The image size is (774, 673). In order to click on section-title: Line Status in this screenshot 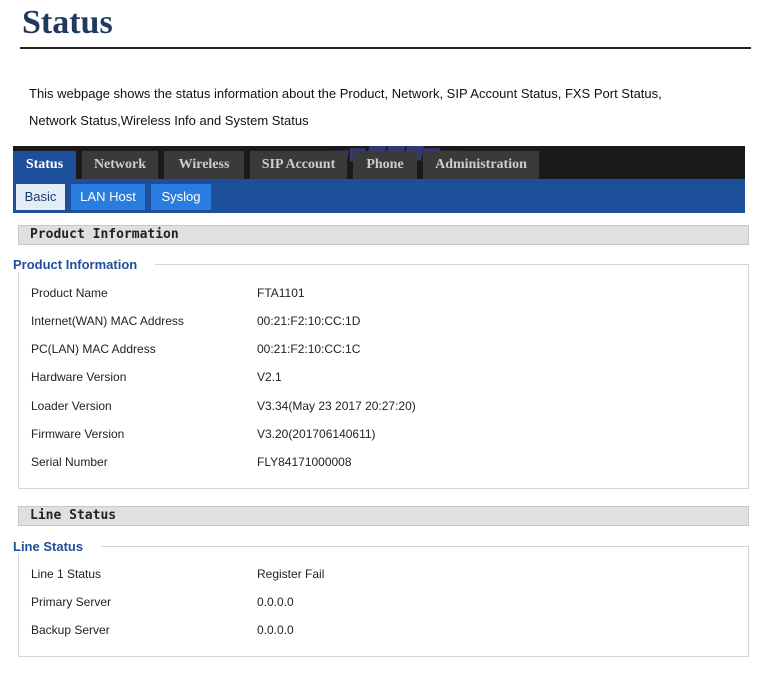, I will do `click(73, 515)`.